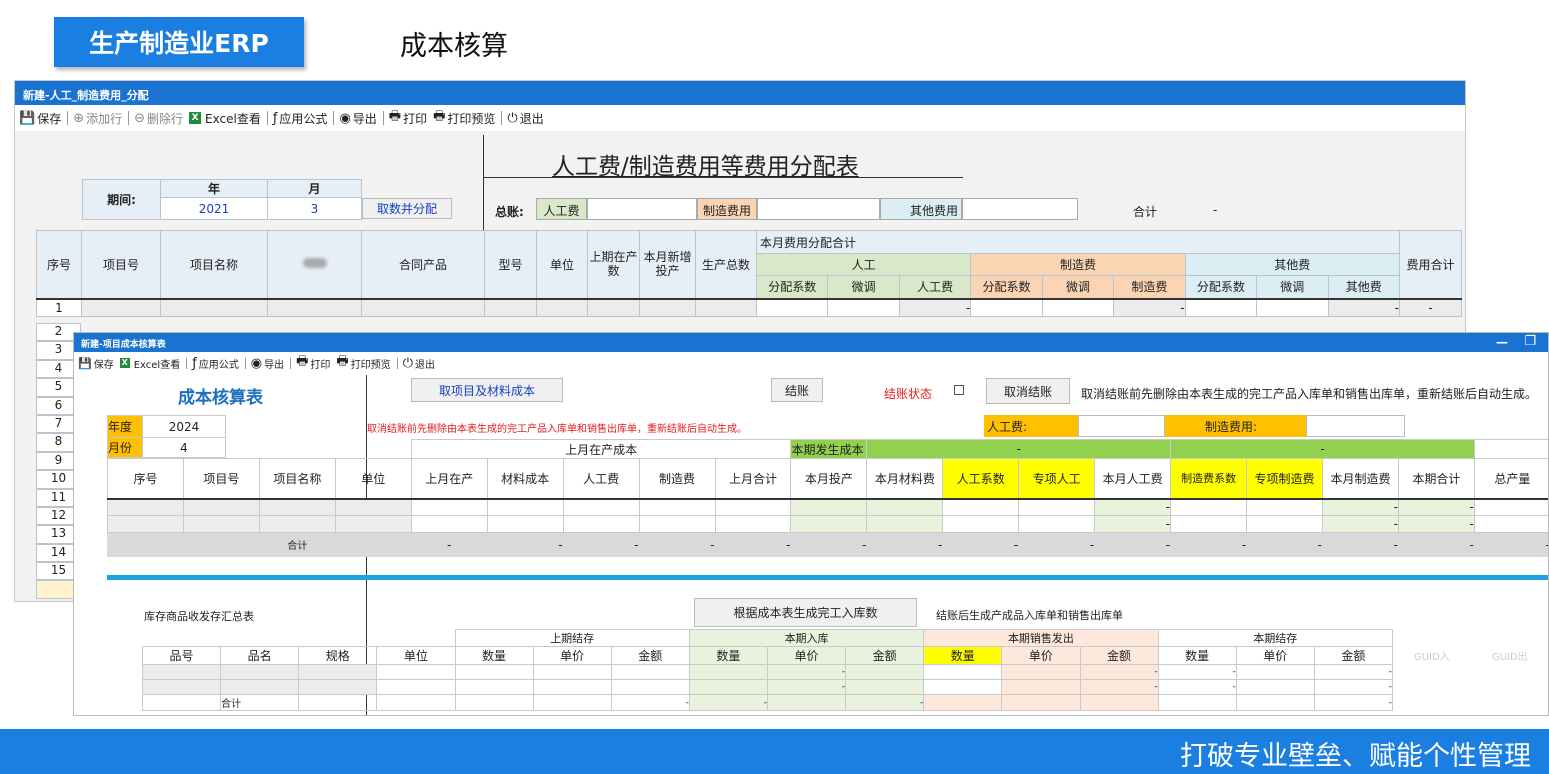  Describe the element at coordinates (158, 118) in the screenshot. I see `delete-row-button: ⊖ 删除行` at that location.